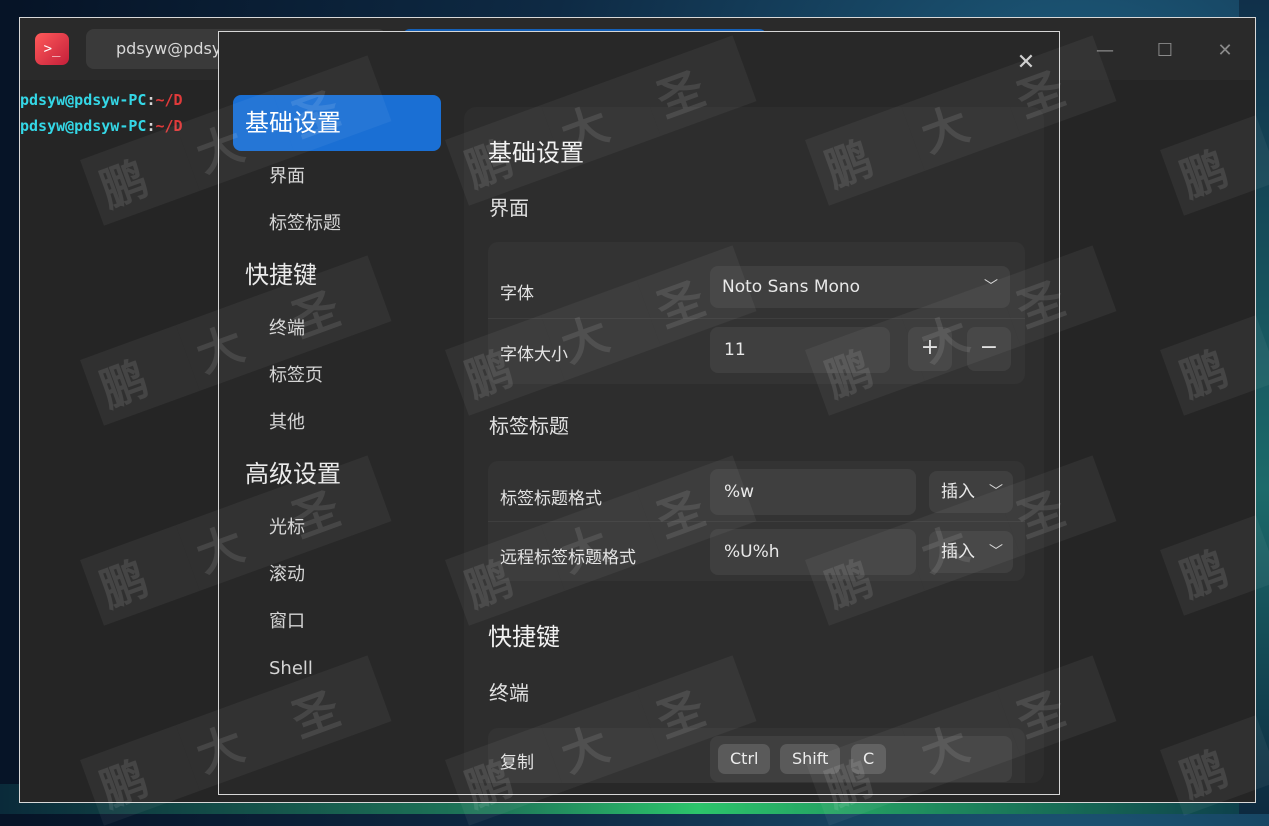 The width and height of the screenshot is (1269, 826). I want to click on terminal-shortcuts-group: 复制 Ctrl Shift C, so click(756, 755).